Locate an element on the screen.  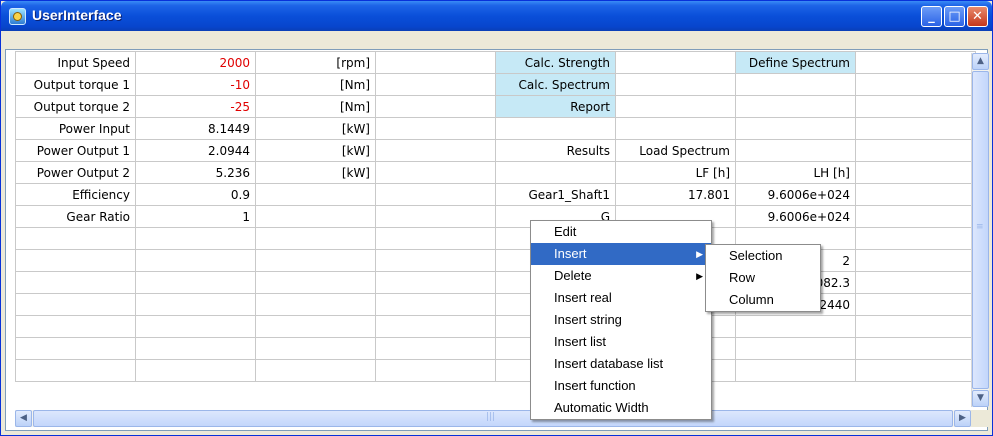
menu-item-delete: Delete ▶ is located at coordinates (621, 276).